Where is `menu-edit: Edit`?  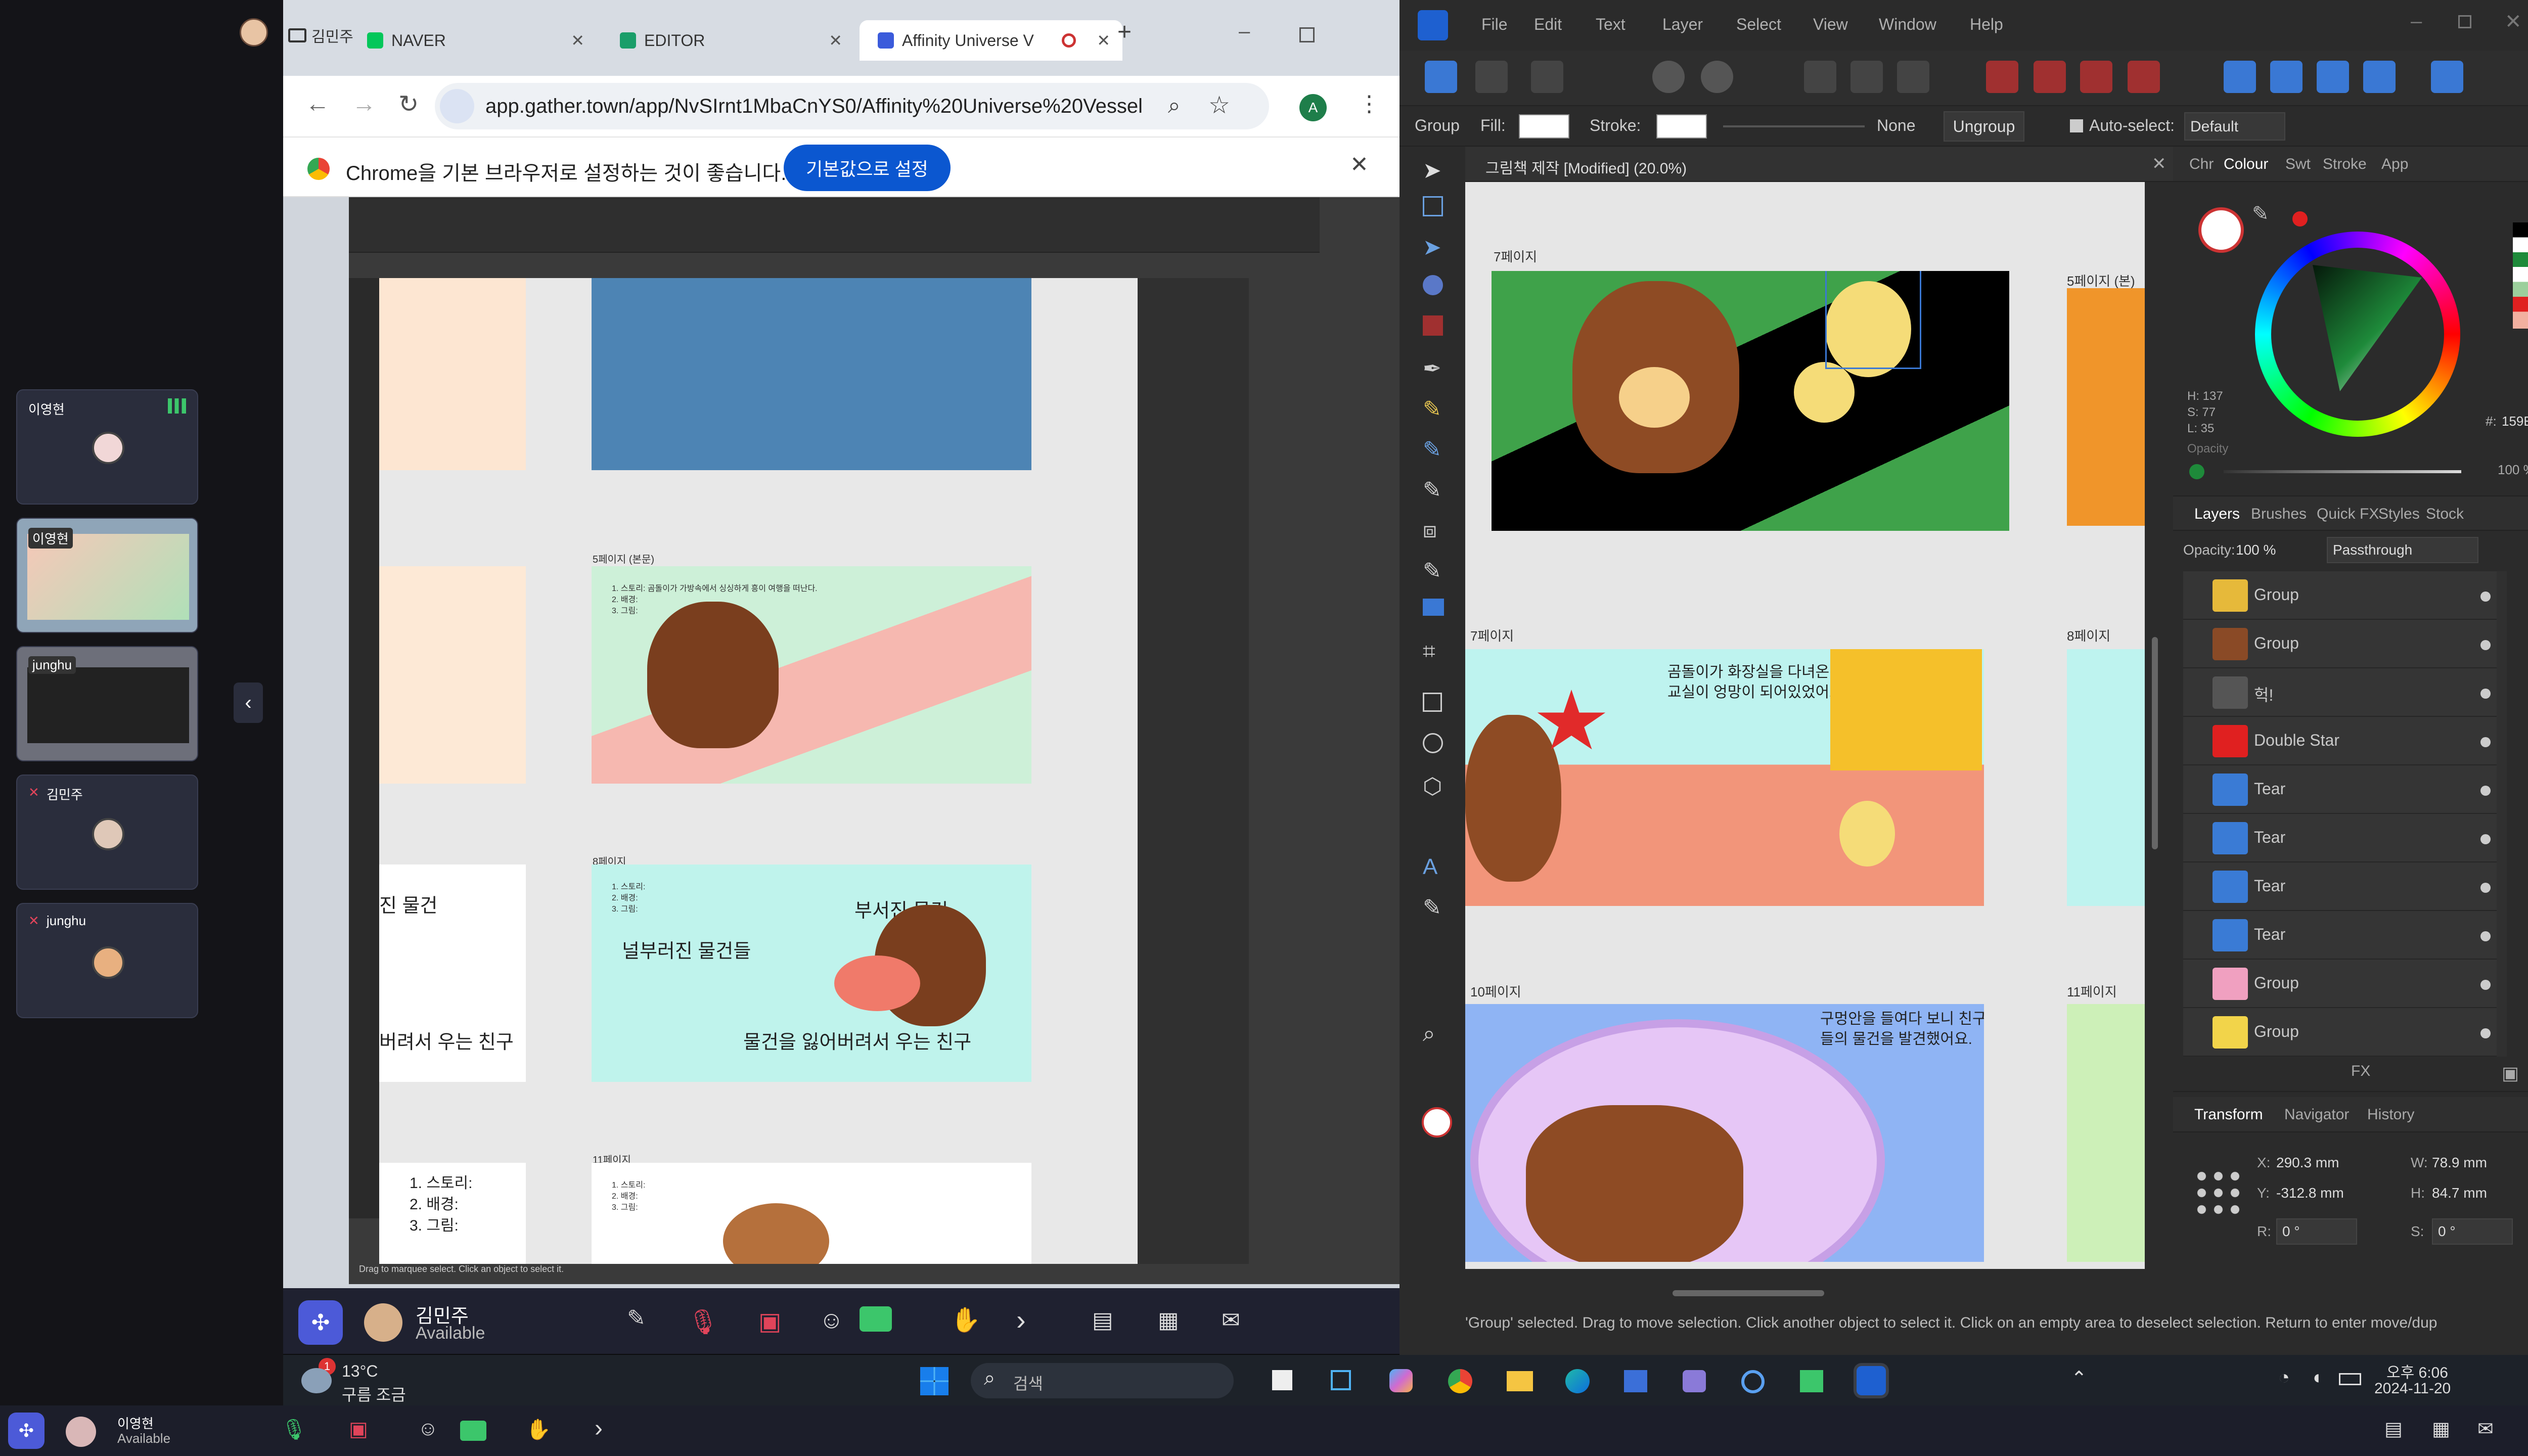
menu-edit: Edit is located at coordinates (1548, 25).